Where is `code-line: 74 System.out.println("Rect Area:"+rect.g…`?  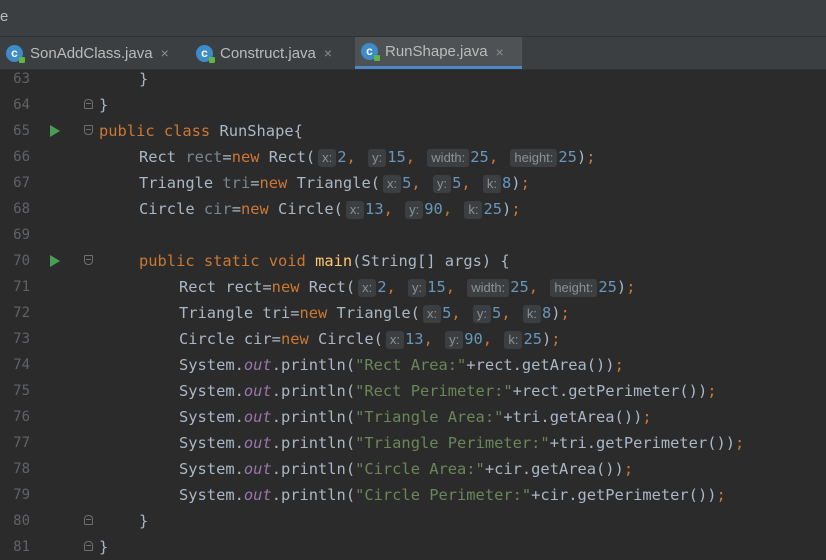 code-line: 74 System.out.println("Rect Area:"+rect.g… is located at coordinates (413, 365).